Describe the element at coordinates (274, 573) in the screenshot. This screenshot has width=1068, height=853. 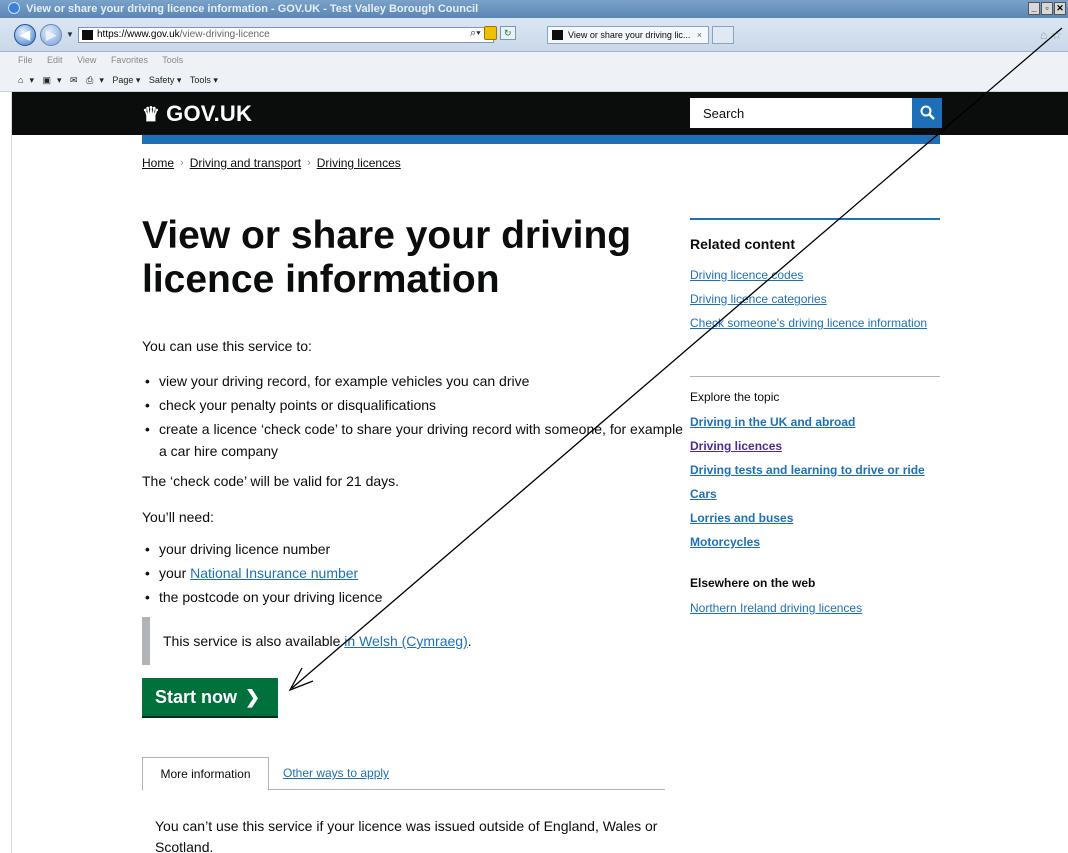
I see `ni-number-link: National Insurance number` at that location.